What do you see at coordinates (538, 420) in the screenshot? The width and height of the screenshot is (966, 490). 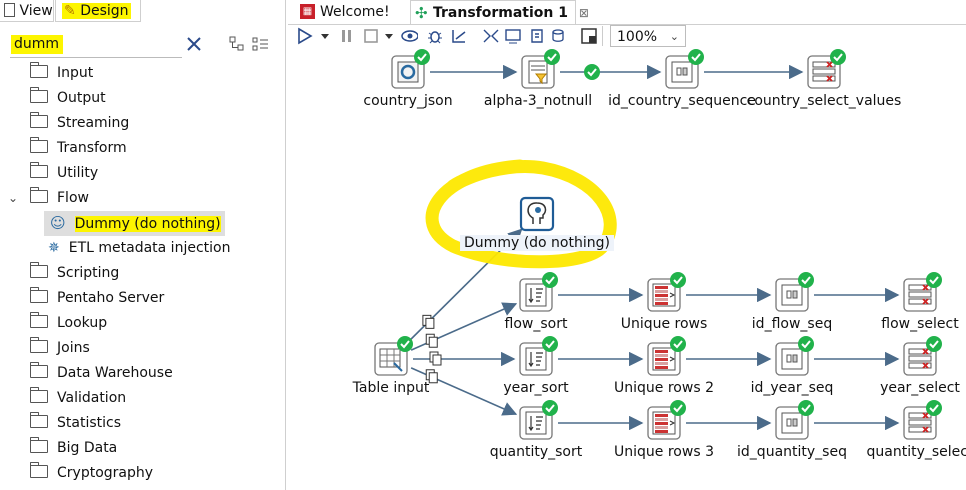 I see `quantity-sort-step` at bounding box center [538, 420].